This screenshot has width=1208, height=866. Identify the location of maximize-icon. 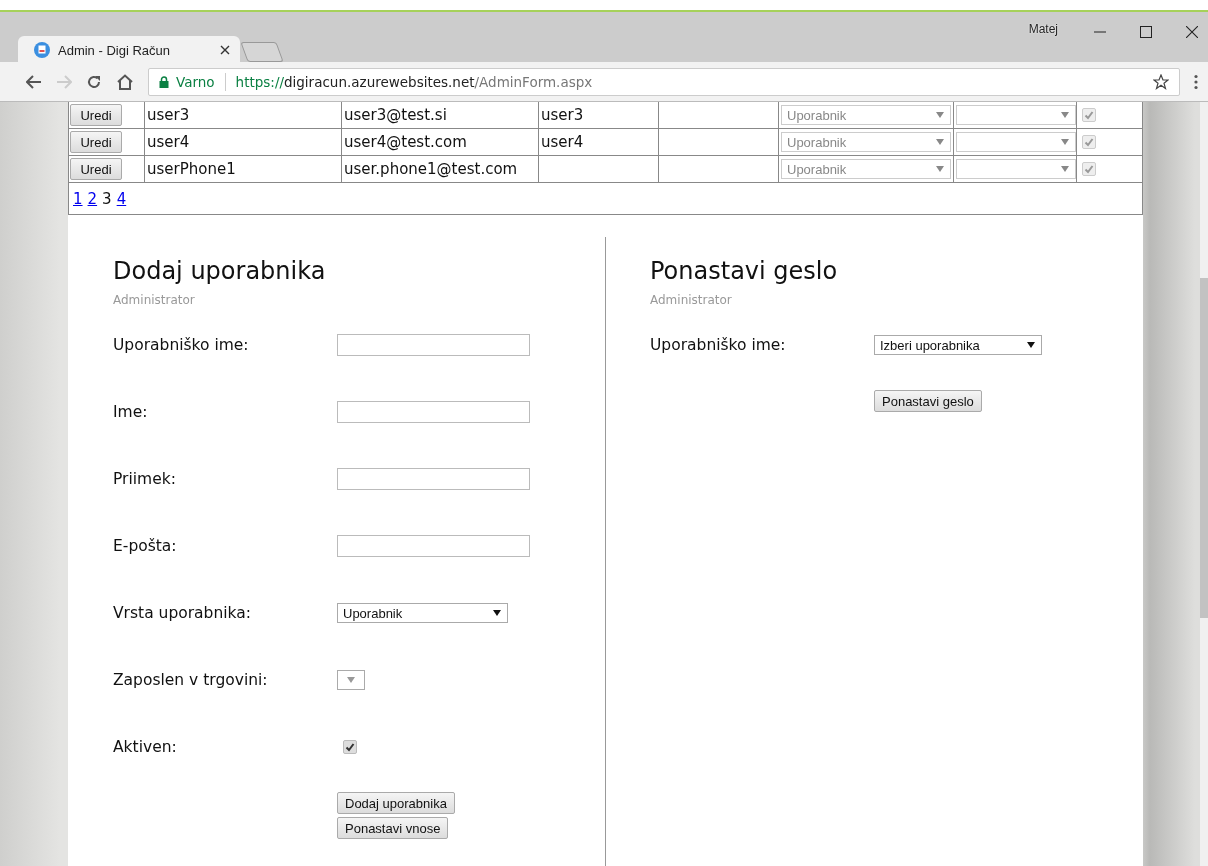
(1146, 32).